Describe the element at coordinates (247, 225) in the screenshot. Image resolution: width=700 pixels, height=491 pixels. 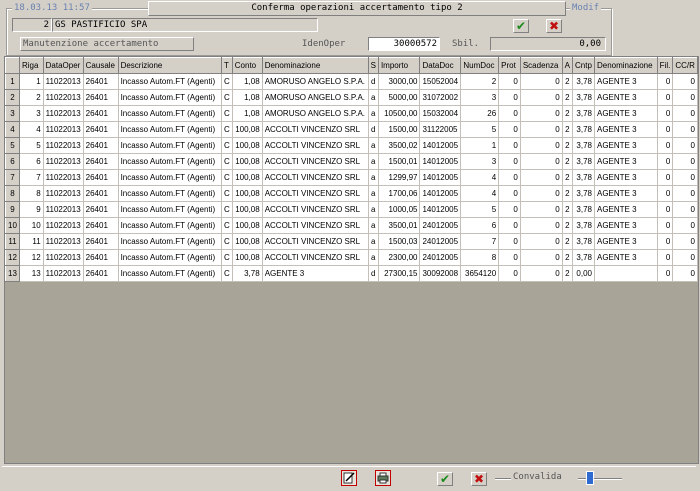
I see `table-cell: 100,08` at that location.